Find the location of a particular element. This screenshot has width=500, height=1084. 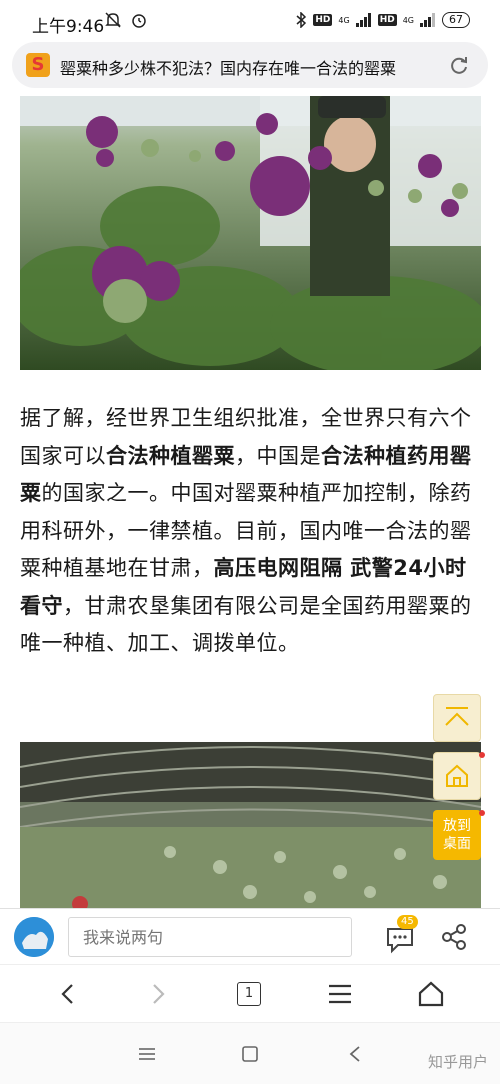

network-gen-1: 4G is located at coordinates (344, 20).